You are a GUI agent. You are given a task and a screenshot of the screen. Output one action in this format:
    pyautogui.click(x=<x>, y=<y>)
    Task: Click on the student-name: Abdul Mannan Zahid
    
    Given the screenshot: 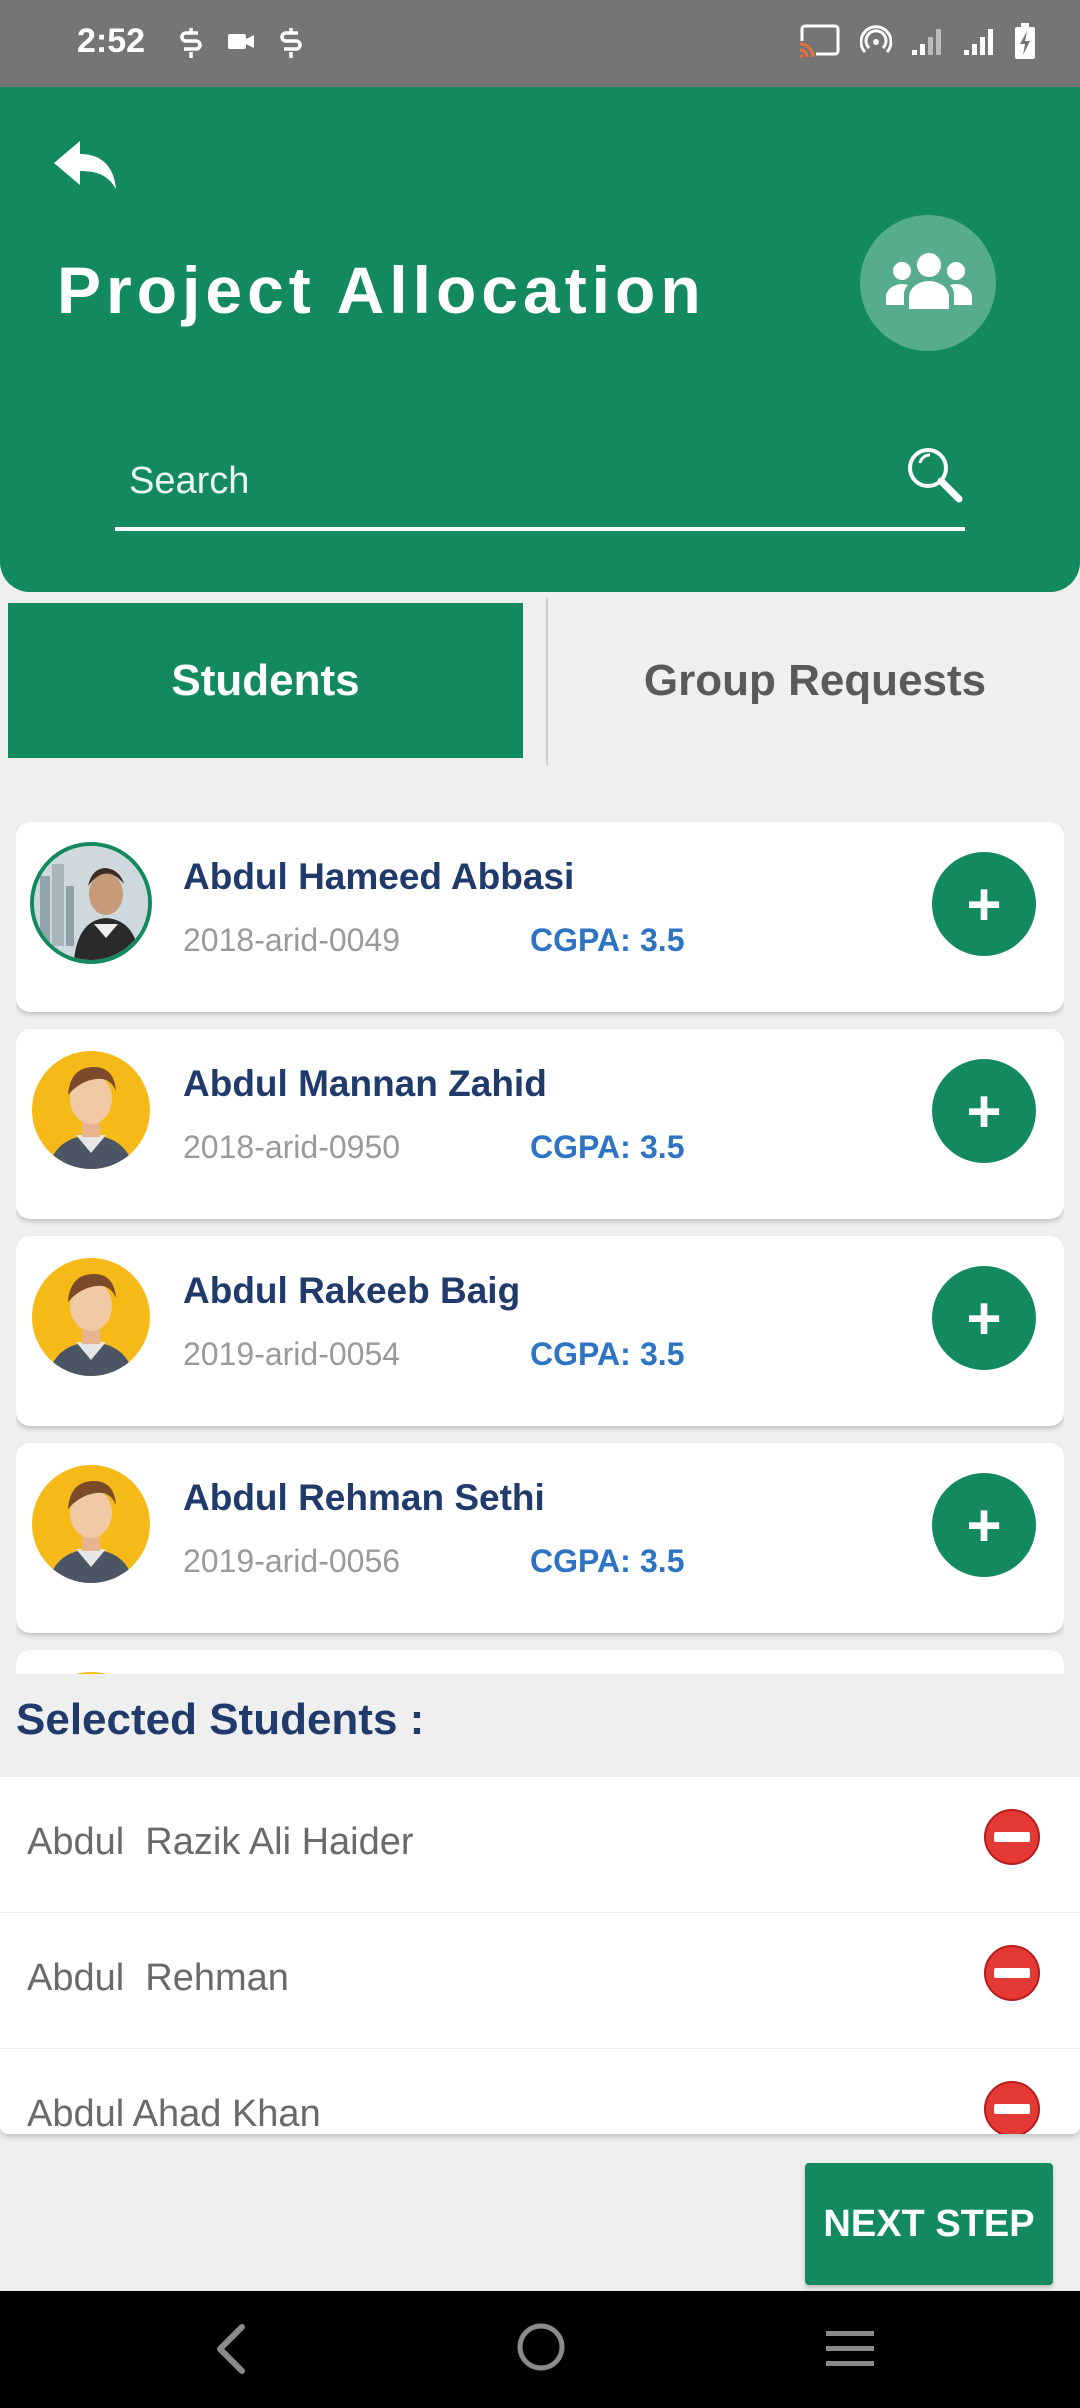 What is the action you would take?
    pyautogui.click(x=365, y=1083)
    